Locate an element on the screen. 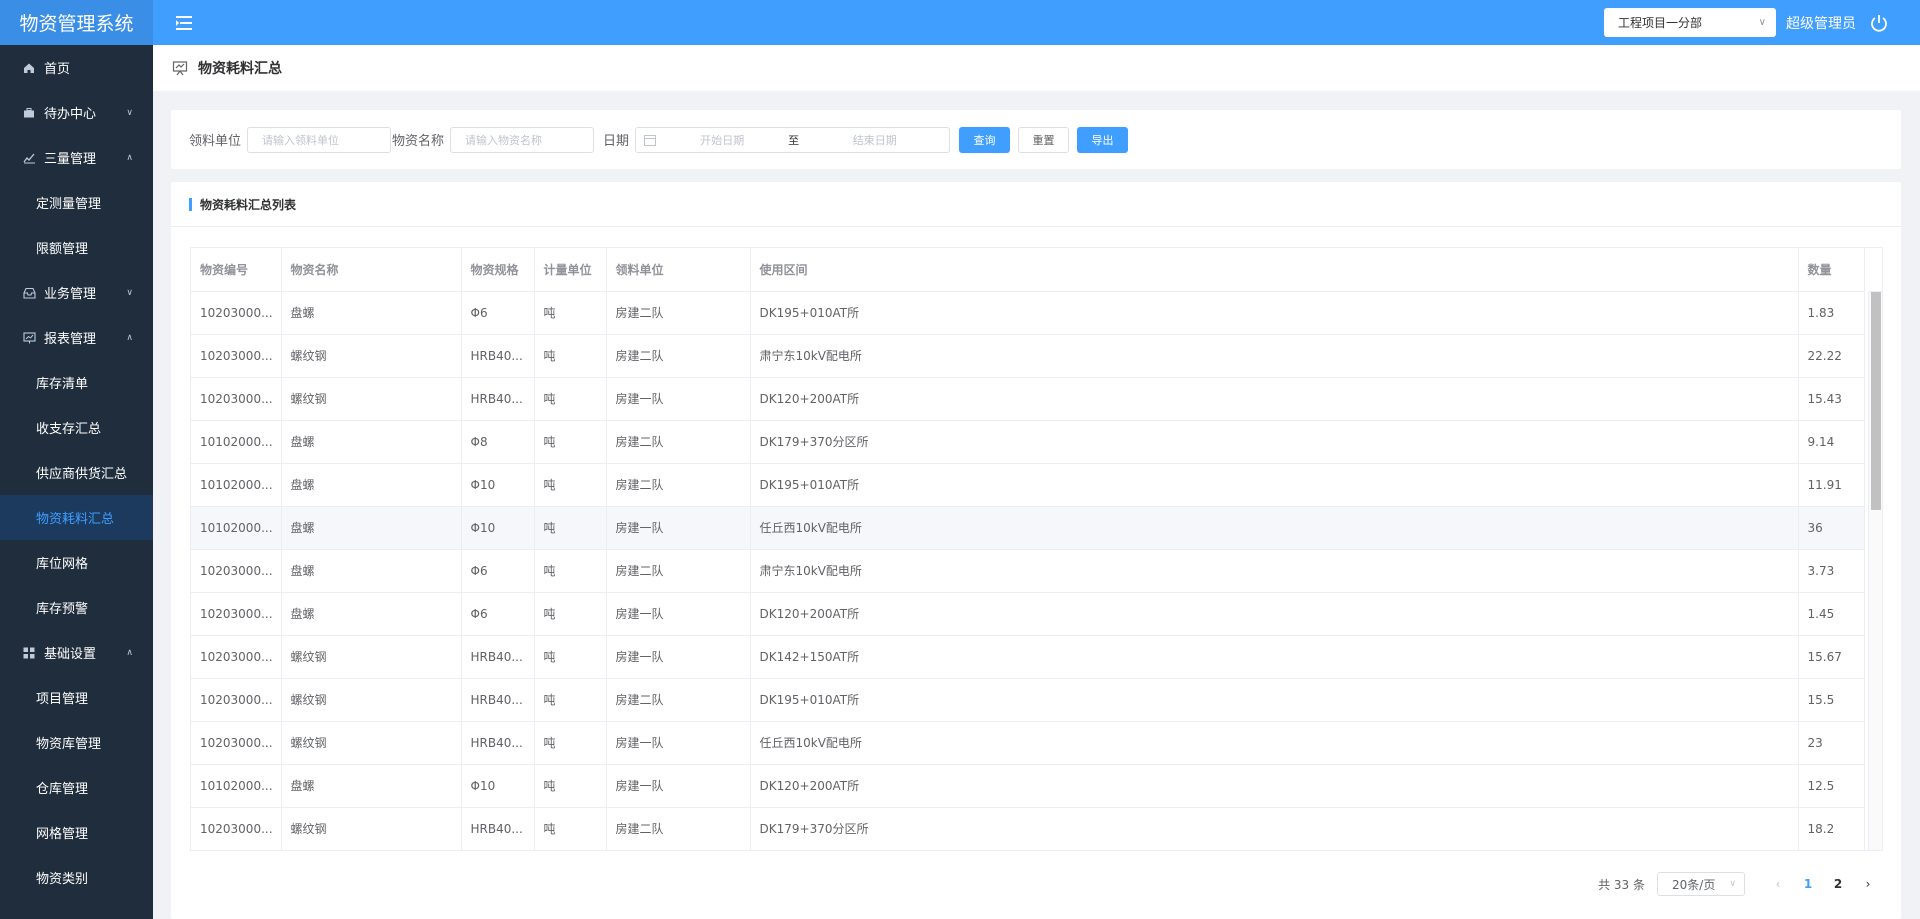  sidebar-subitem-label: 库位网格 is located at coordinates (62, 564).